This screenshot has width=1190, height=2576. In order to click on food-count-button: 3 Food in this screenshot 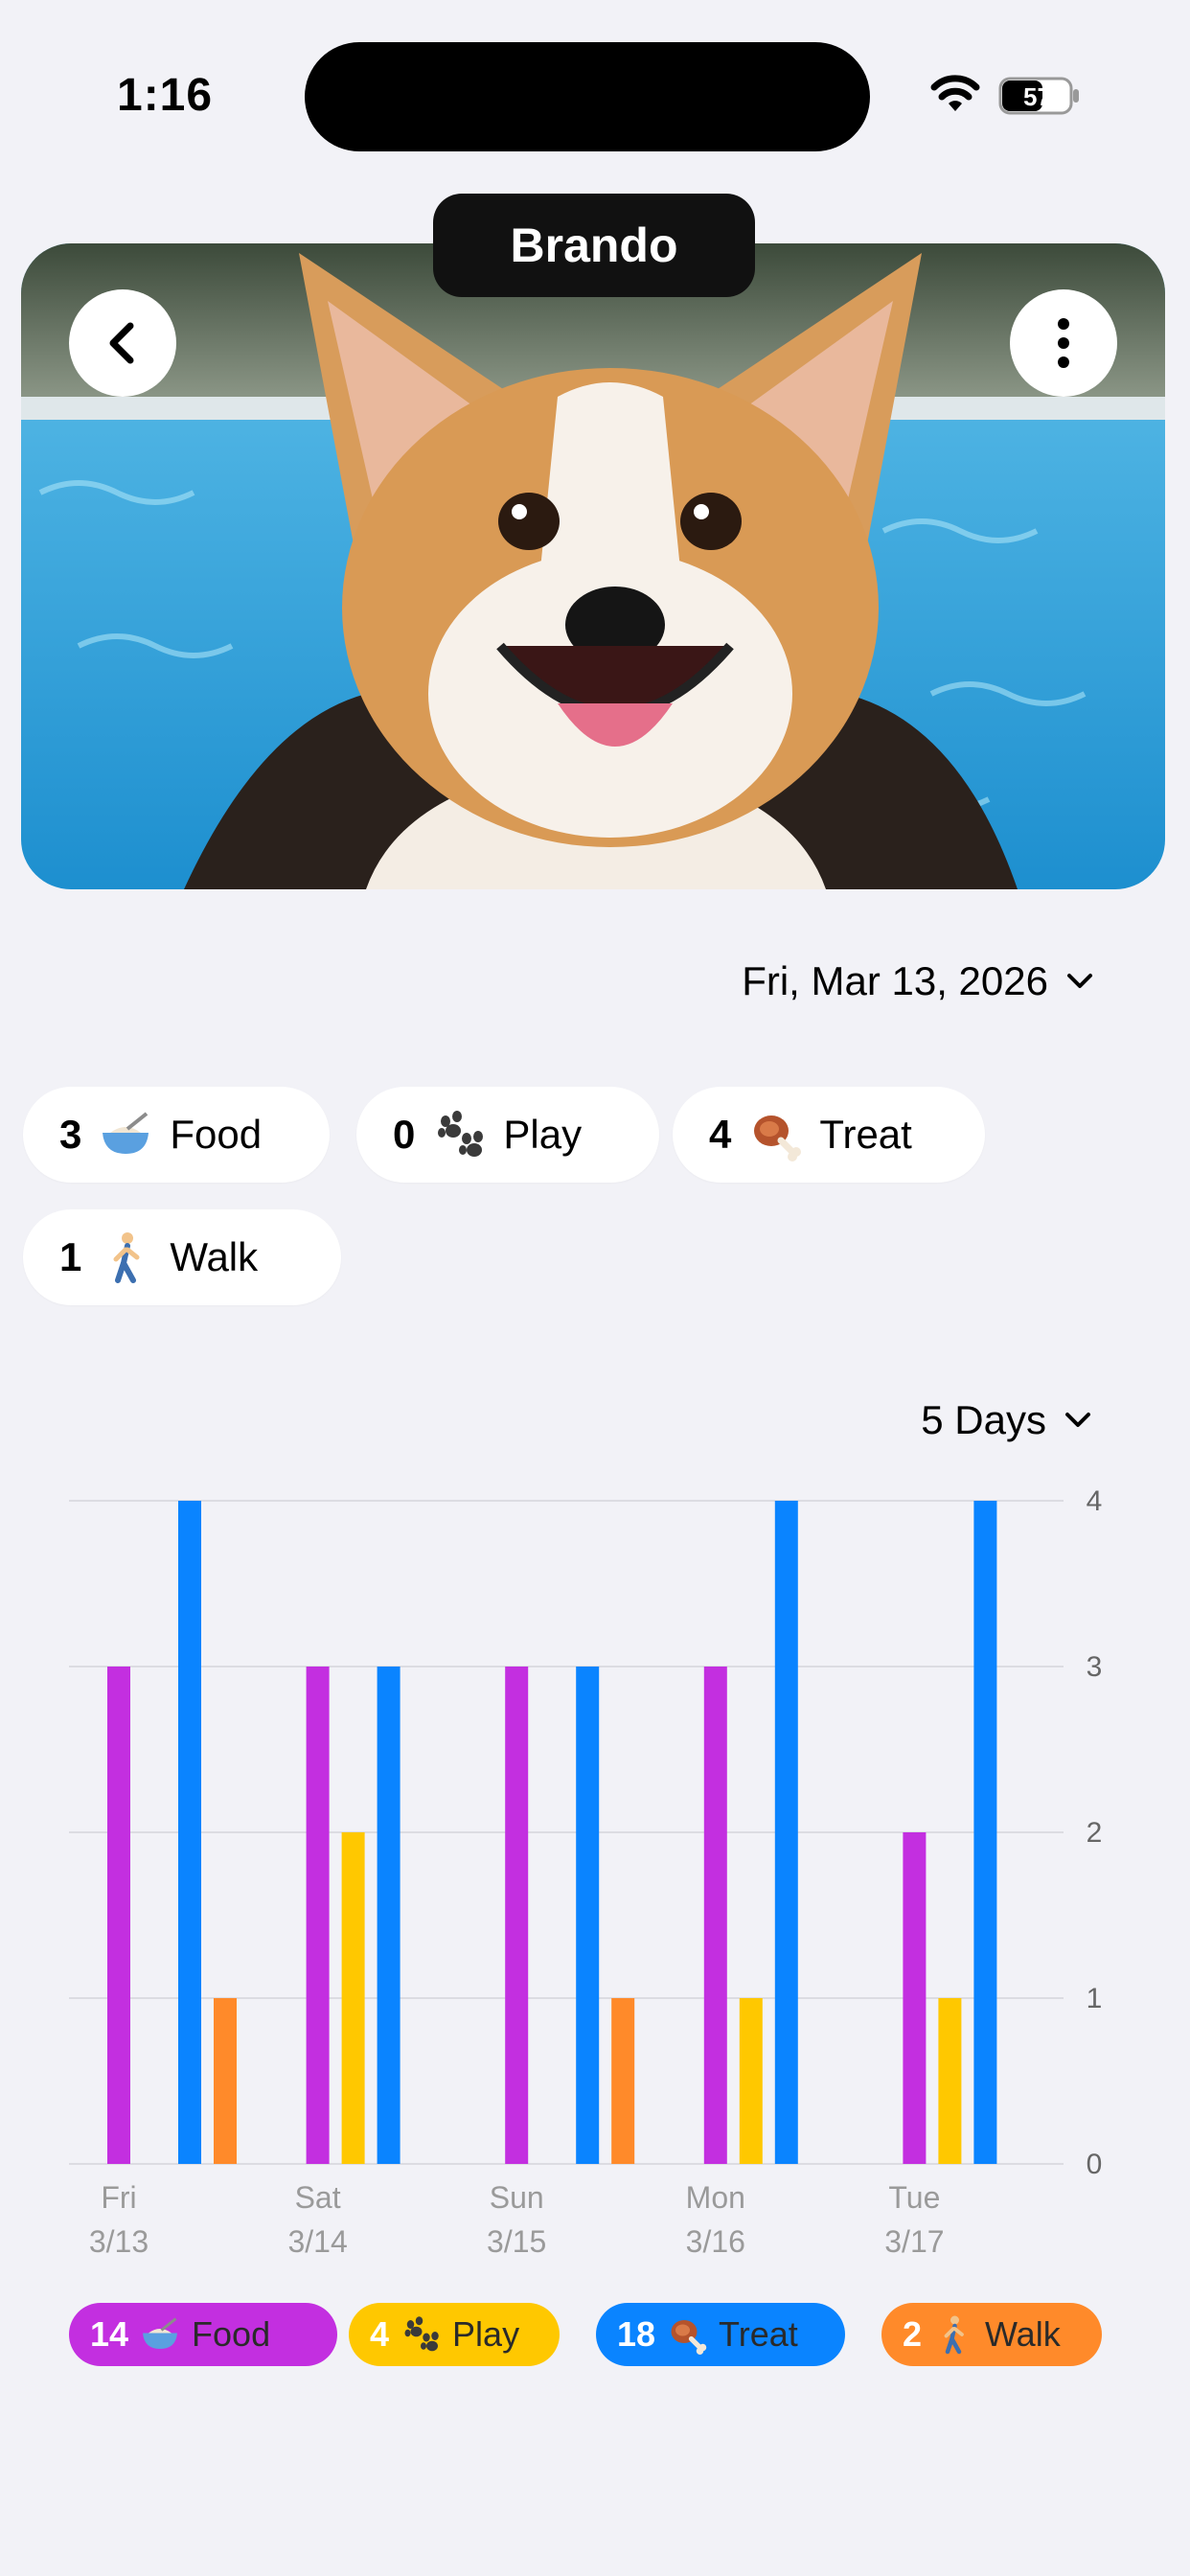, I will do `click(177, 1135)`.